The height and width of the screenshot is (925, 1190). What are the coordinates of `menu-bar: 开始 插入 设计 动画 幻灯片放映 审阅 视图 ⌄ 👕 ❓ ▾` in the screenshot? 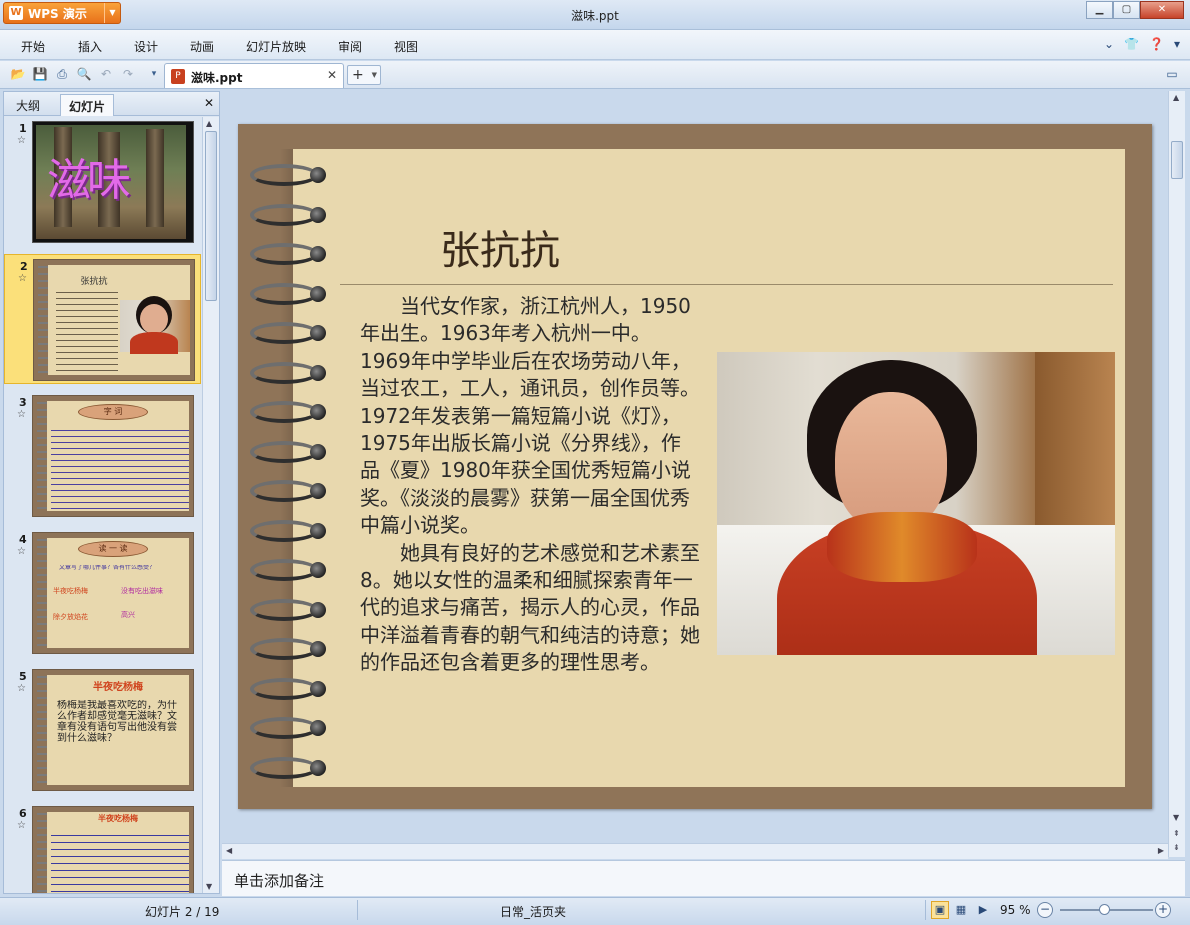 It's located at (595, 45).